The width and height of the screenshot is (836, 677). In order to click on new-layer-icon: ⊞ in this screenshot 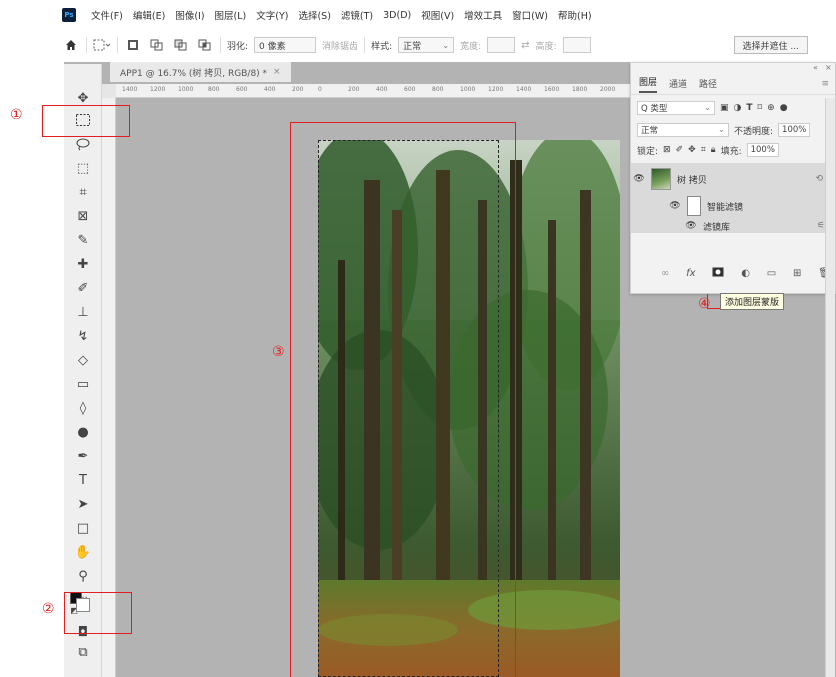, I will do `click(797, 273)`.